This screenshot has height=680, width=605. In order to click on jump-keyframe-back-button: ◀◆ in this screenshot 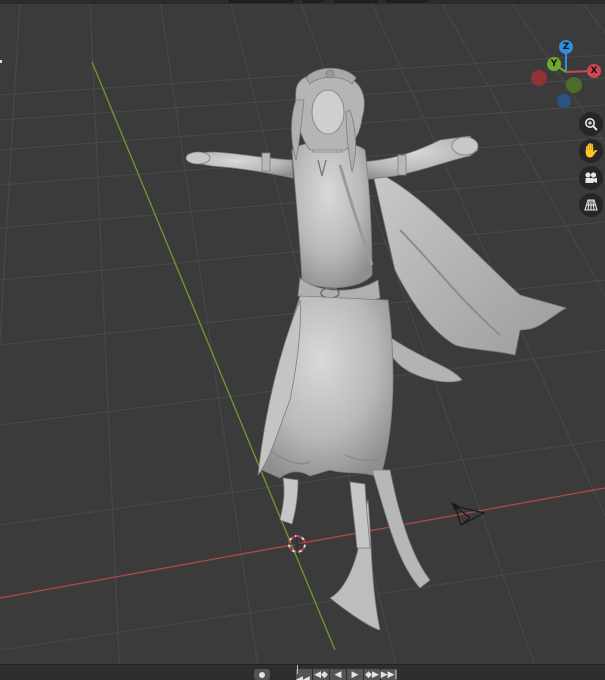, I will do `click(321, 674)`.